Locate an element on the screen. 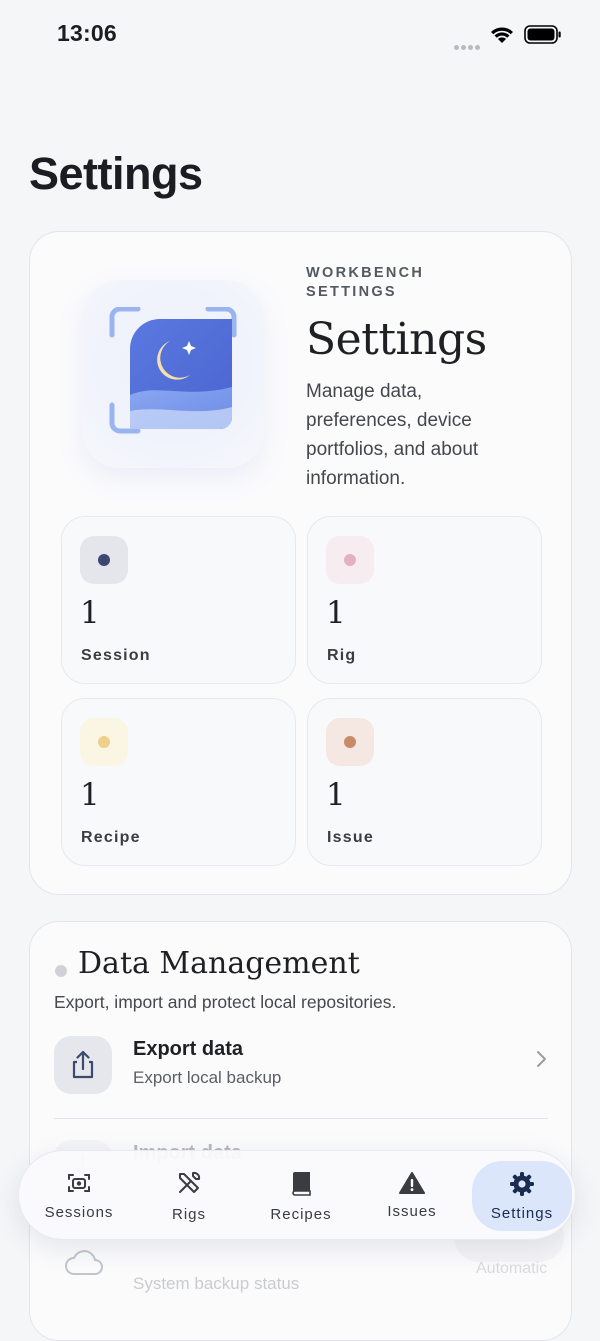 The height and width of the screenshot is (1341, 600). row-subtitle: System backup status is located at coordinates (216, 1283).